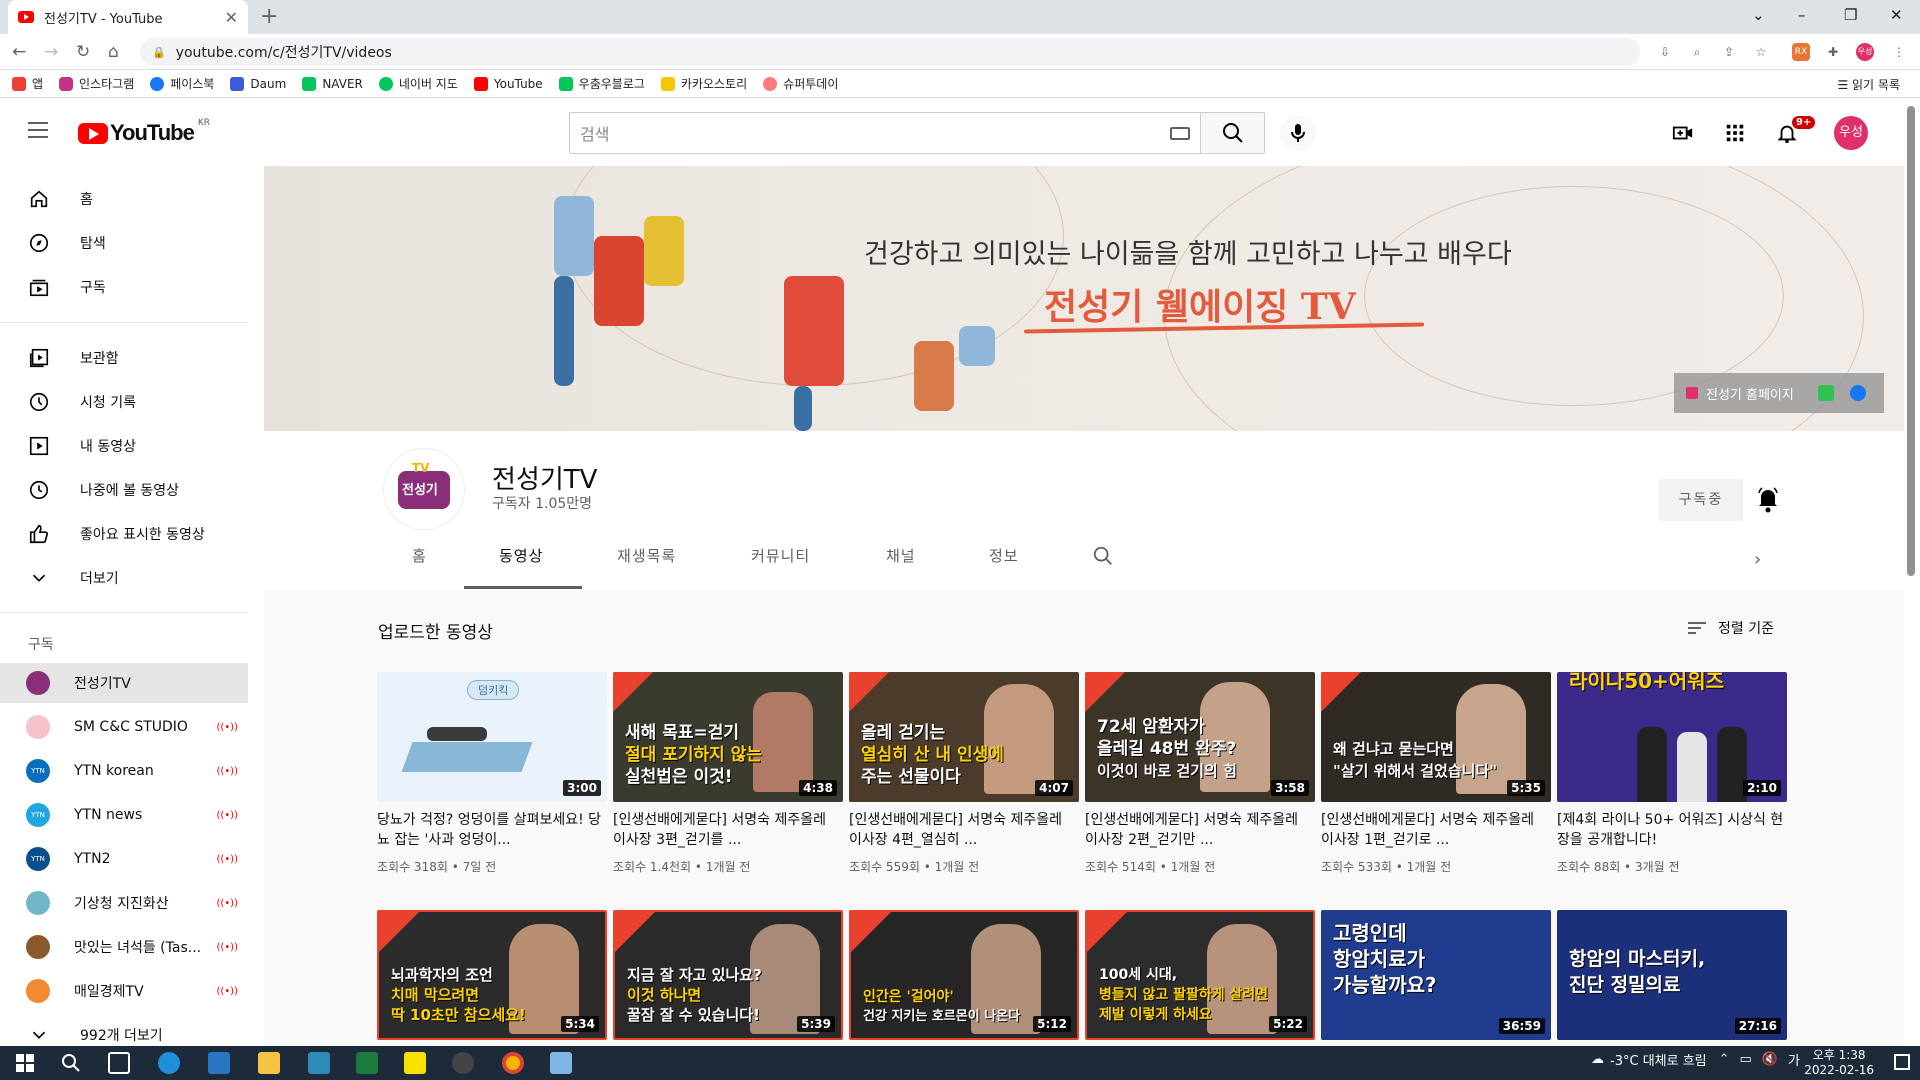 The width and height of the screenshot is (1920, 1080). I want to click on bookmark-star-icon: ☆, so click(1761, 52).